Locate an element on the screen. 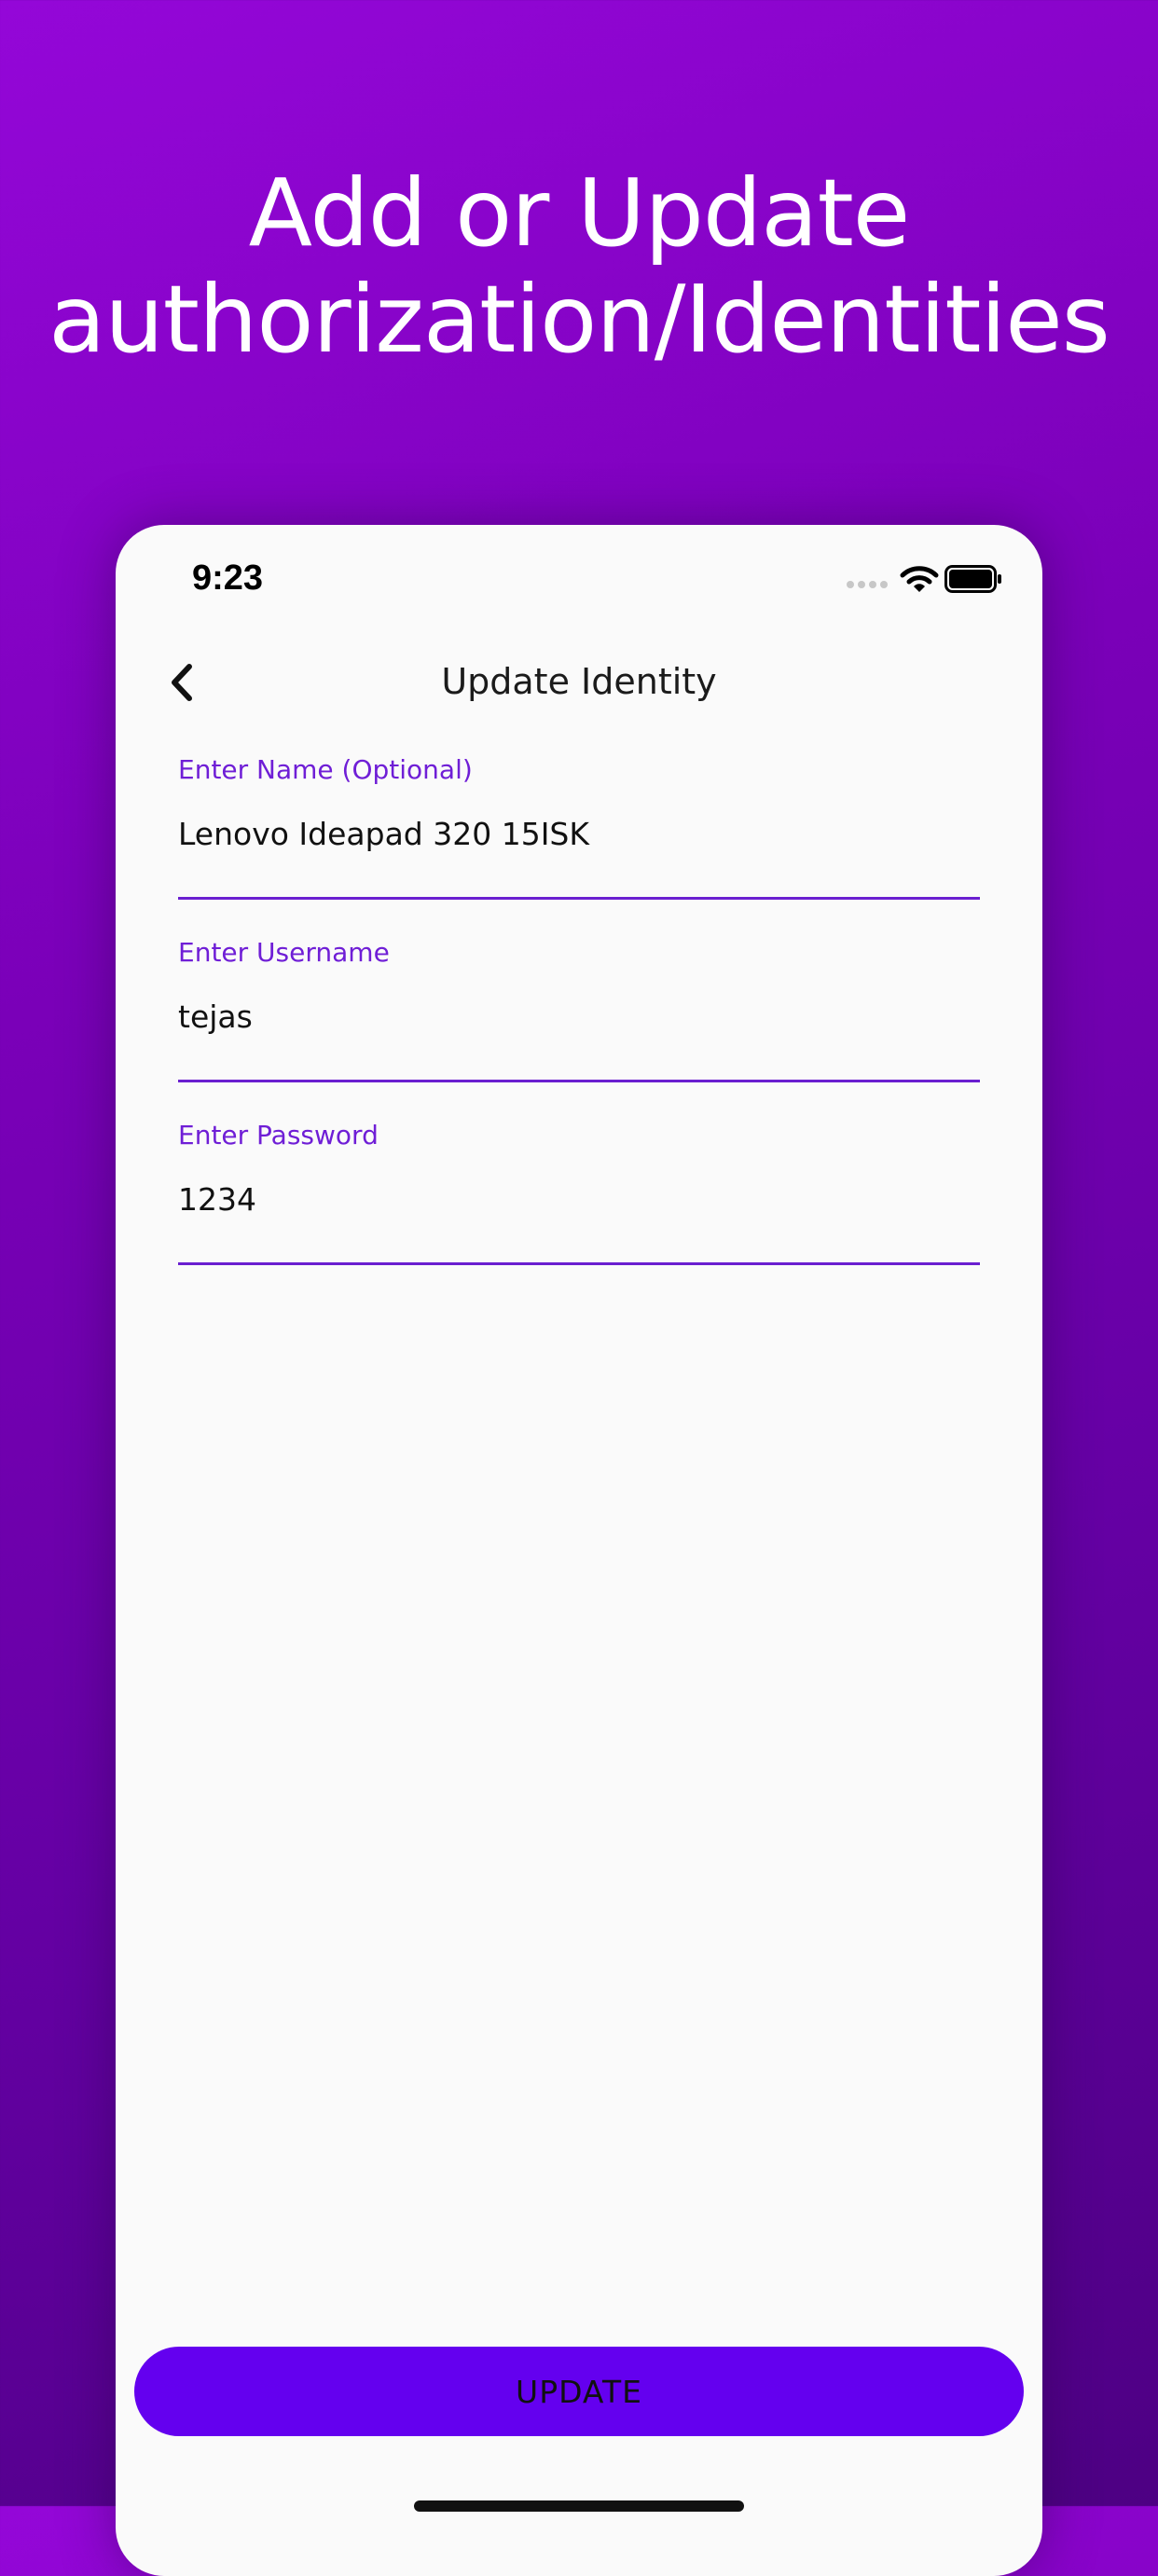  name-input is located at coordinates (579, 833).